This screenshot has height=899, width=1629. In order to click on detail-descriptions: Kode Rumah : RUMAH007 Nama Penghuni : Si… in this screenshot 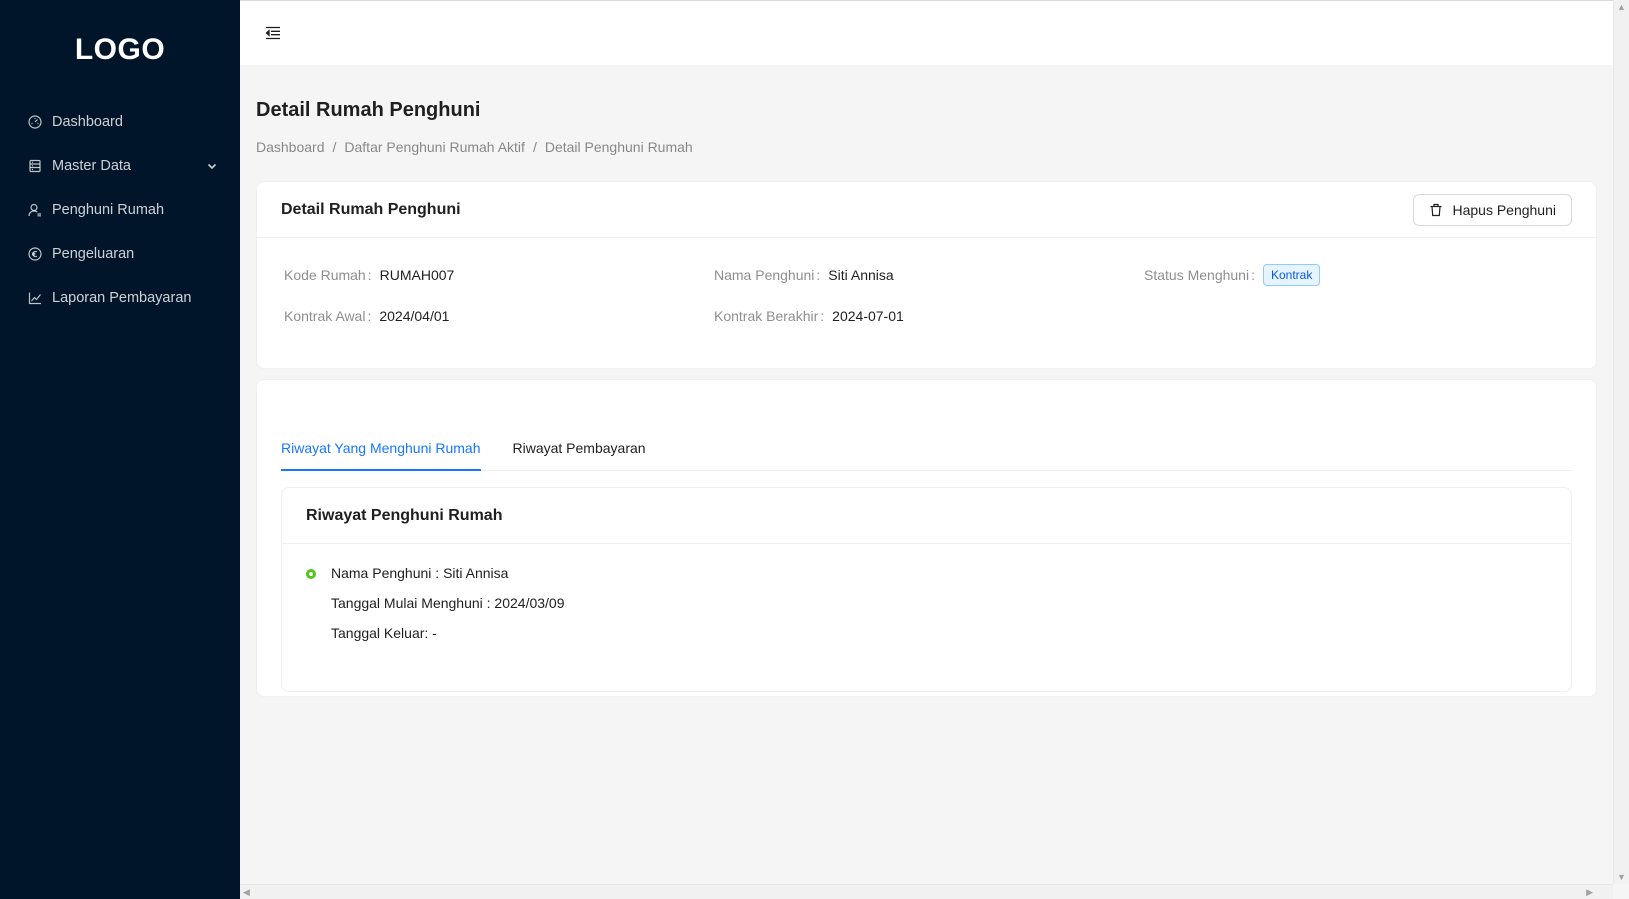, I will do `click(926, 281)`.